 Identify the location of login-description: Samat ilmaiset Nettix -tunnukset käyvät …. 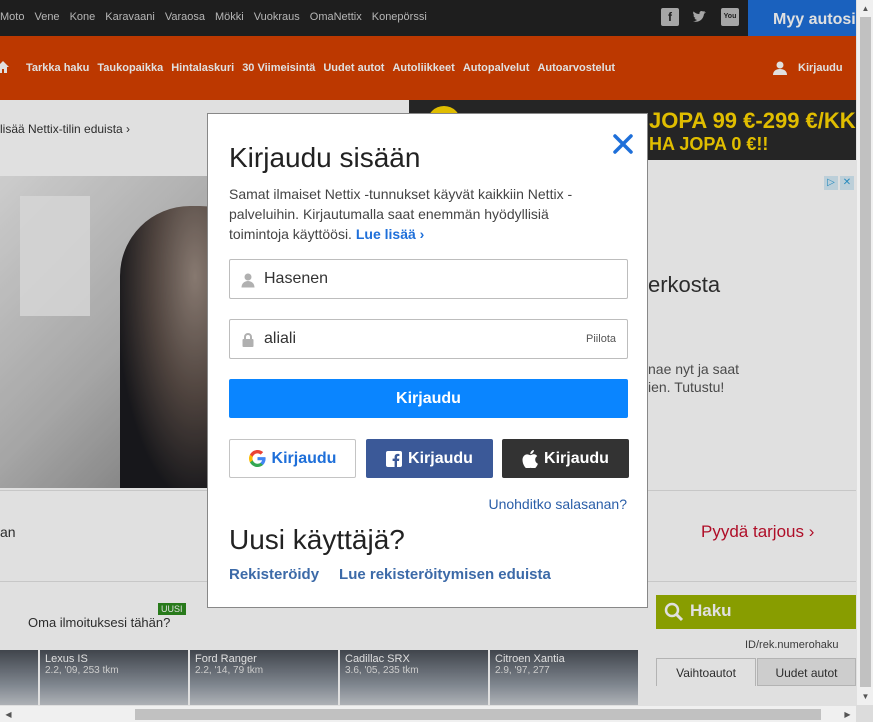
(401, 214).